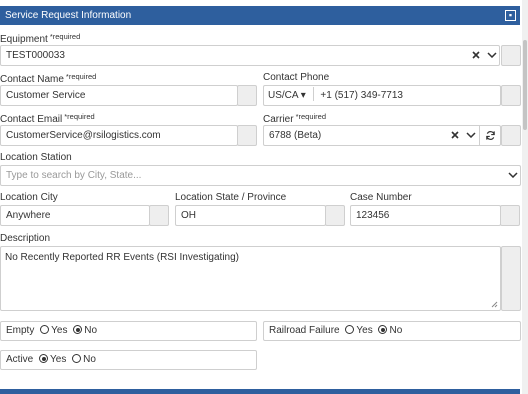 Image resolution: width=528 pixels, height=394 pixels. I want to click on refresh-icon, so click(490, 135).